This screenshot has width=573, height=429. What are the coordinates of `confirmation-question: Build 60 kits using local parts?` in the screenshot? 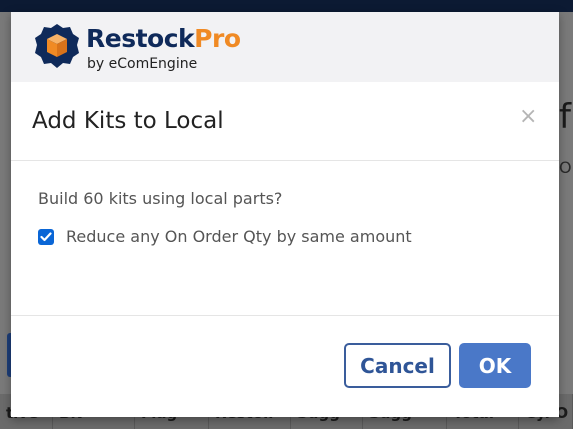 It's located at (160, 198).